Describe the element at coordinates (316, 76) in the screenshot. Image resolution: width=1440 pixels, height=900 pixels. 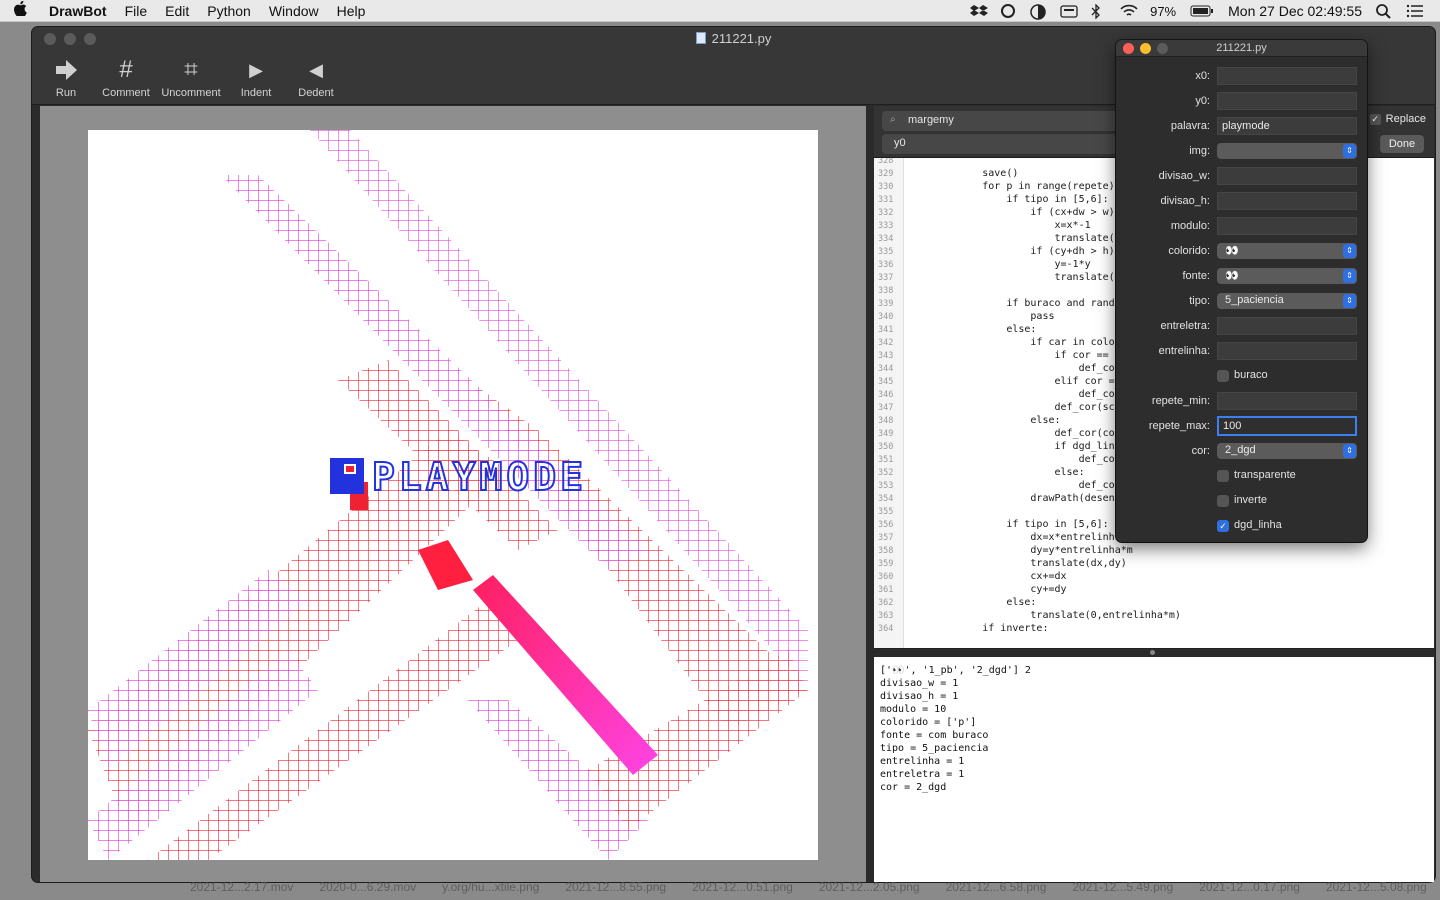
I see `dedent-button: ◀ Dedent` at that location.